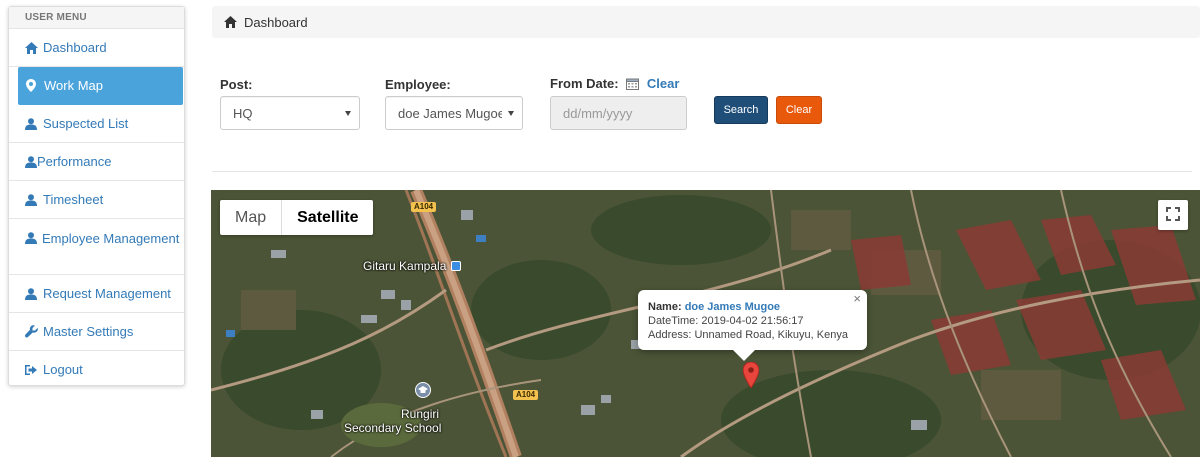 The width and height of the screenshot is (1200, 457). I want to click on sidebar-item-label: Timesheet, so click(73, 199).